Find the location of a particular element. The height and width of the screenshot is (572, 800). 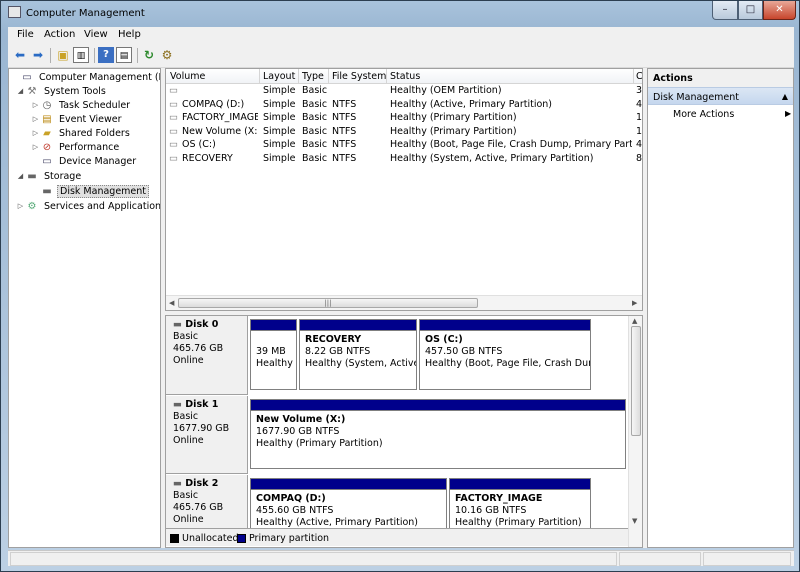

volume-row: ▭ Simple Basic Healthy (OEM Partition) 3 is located at coordinates (404, 91).